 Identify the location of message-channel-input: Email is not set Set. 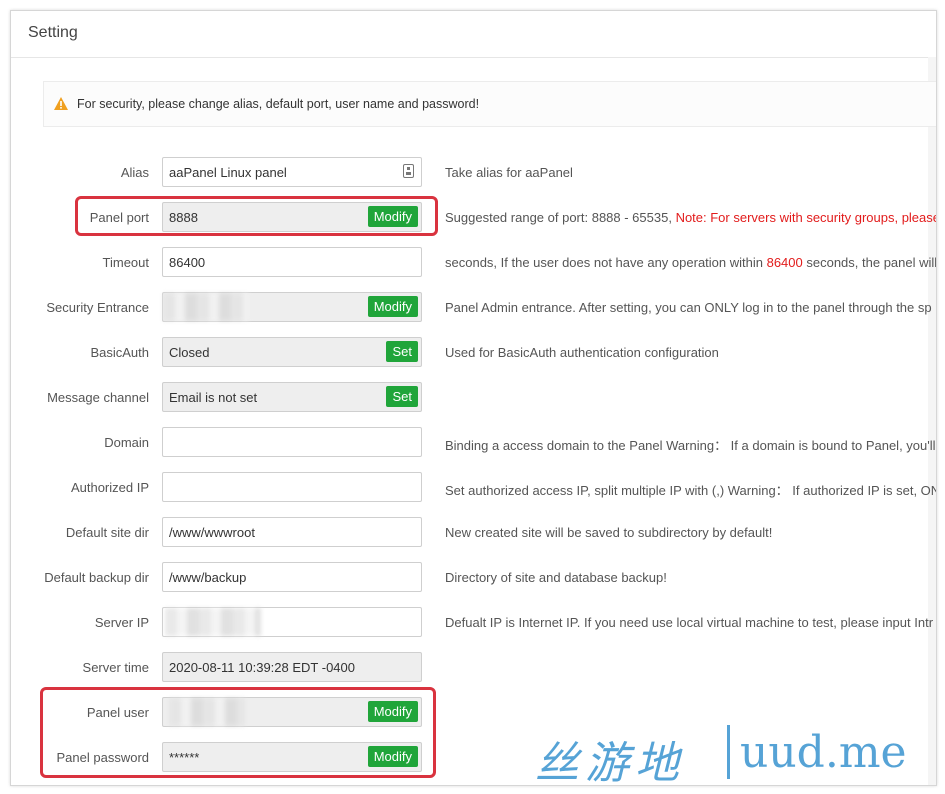
(292, 397).